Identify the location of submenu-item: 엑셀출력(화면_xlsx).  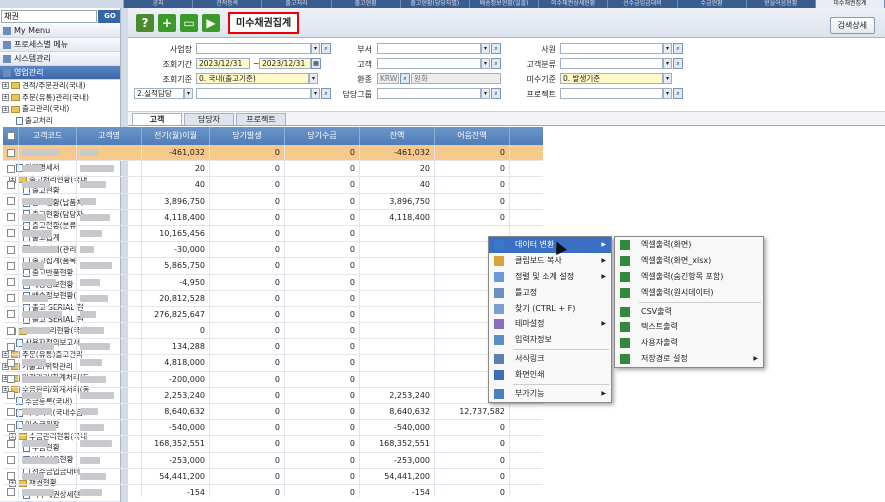
(689, 261).